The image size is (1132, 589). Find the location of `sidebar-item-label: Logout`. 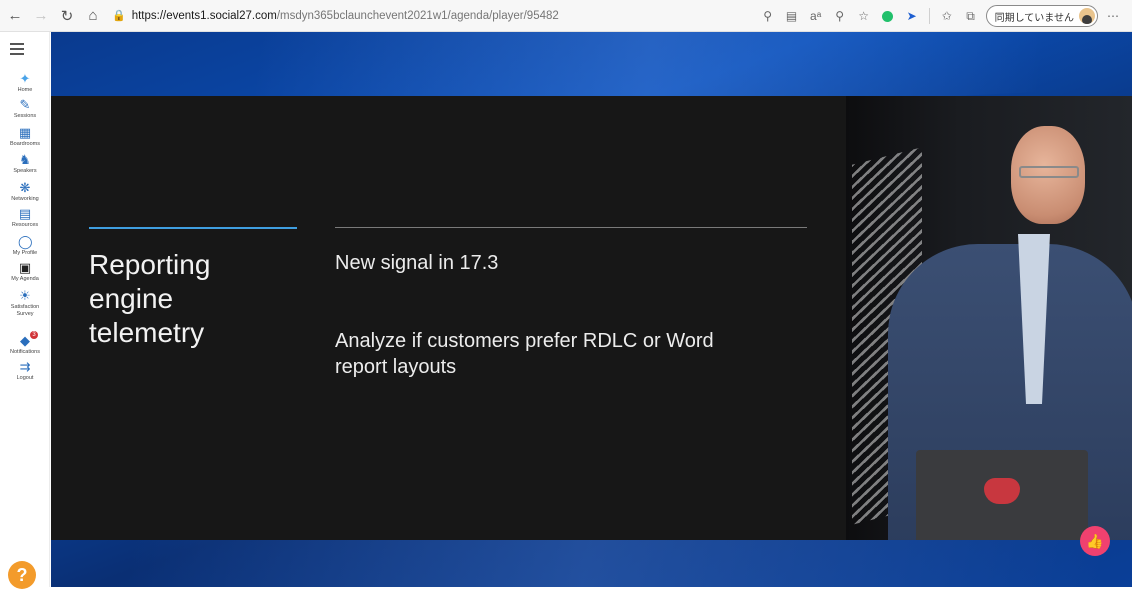

sidebar-item-label: Logout is located at coordinates (25, 378).